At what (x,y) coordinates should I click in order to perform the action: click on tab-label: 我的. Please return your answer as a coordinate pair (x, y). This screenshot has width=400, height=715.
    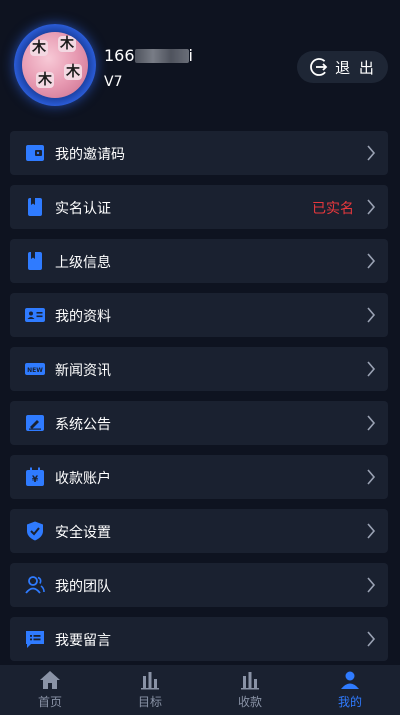
    Looking at the image, I should click on (349, 702).